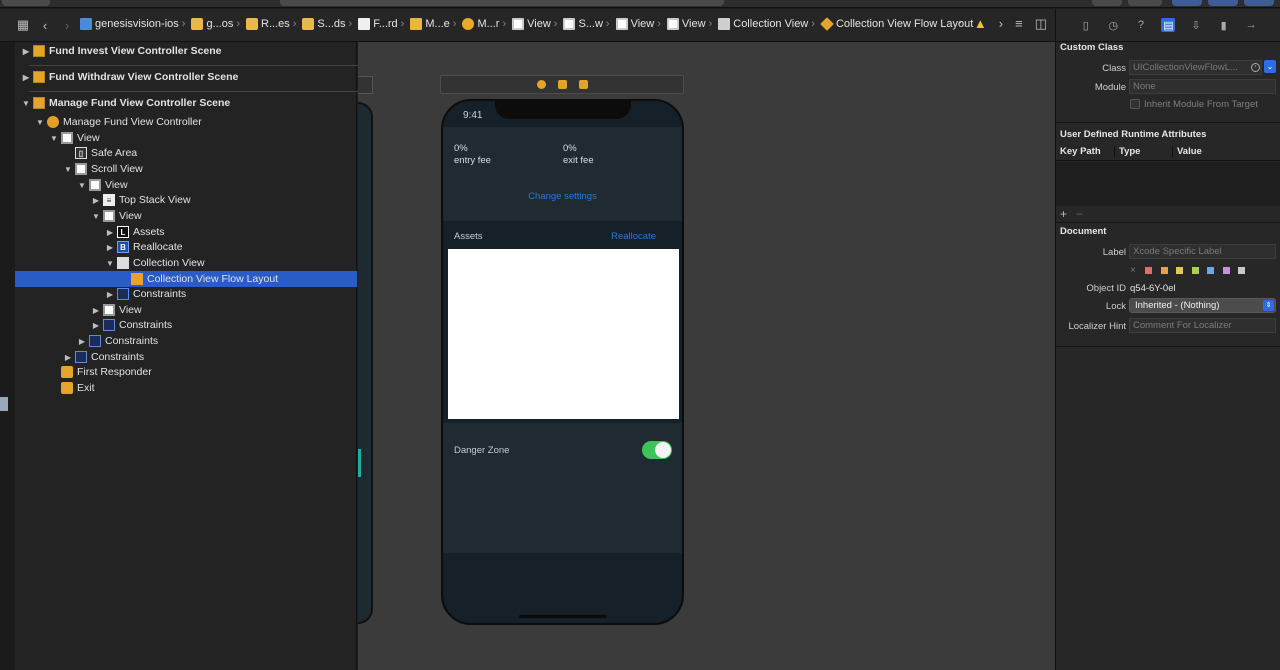  Describe the element at coordinates (583, 84) in the screenshot. I see `exit-icon` at that location.